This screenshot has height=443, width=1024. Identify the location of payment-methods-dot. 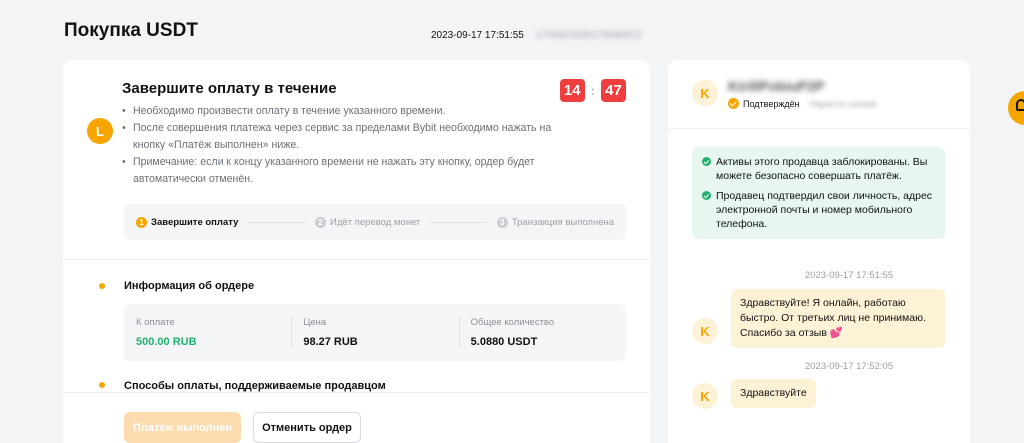
(102, 385).